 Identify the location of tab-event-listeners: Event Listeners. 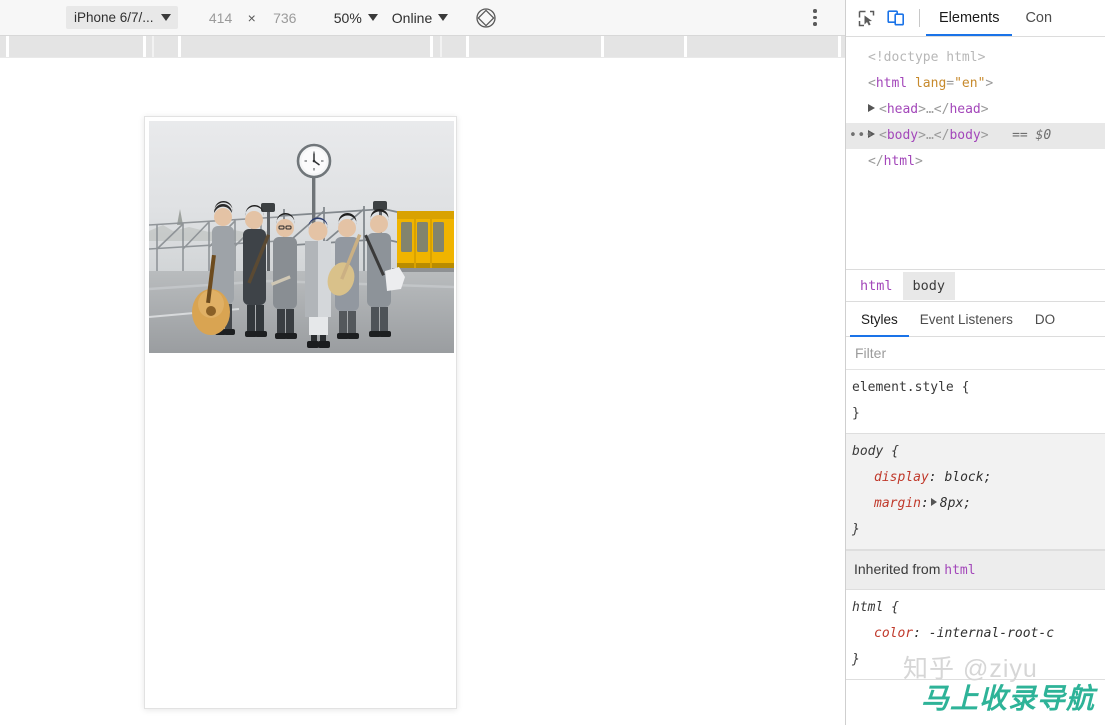
(966, 319).